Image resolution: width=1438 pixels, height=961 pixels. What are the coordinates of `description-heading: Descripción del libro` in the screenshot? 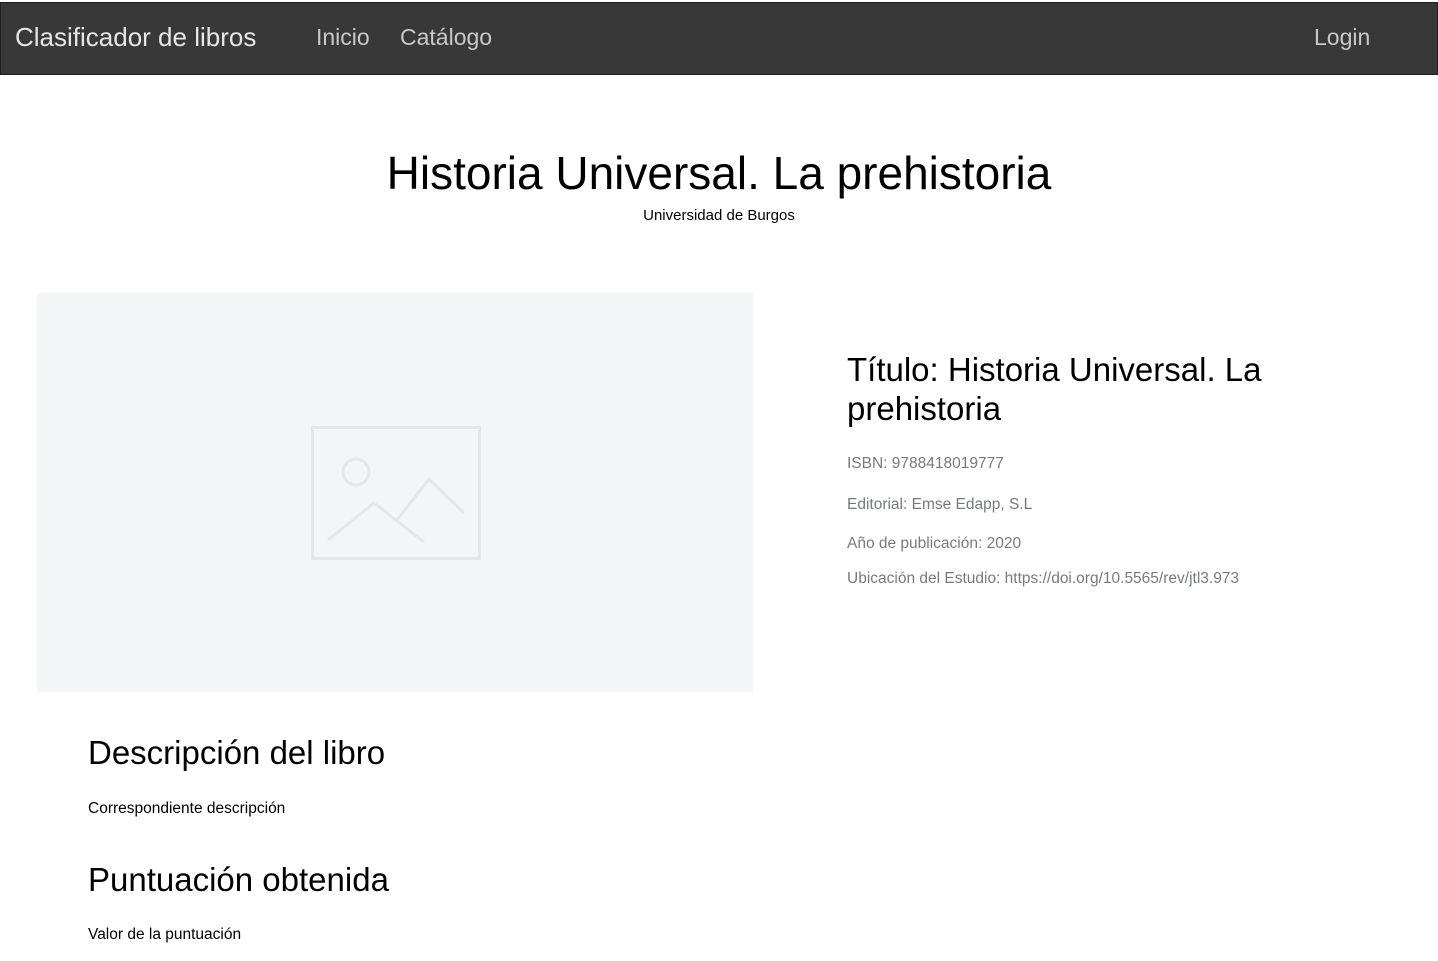 It's located at (237, 752).